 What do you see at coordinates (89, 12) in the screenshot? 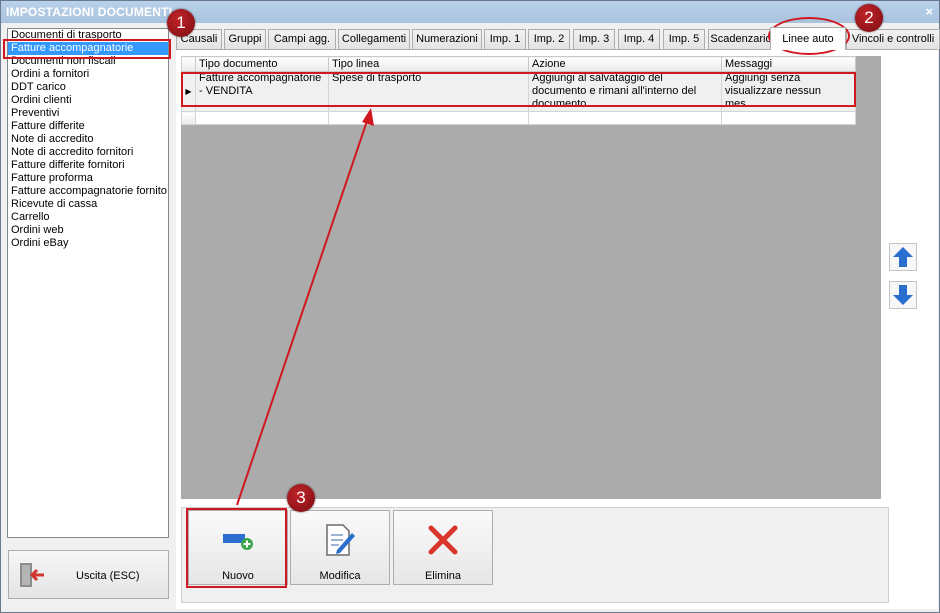
I see `window-title: IMPOSTAZIONI DOCUMENTI` at bounding box center [89, 12].